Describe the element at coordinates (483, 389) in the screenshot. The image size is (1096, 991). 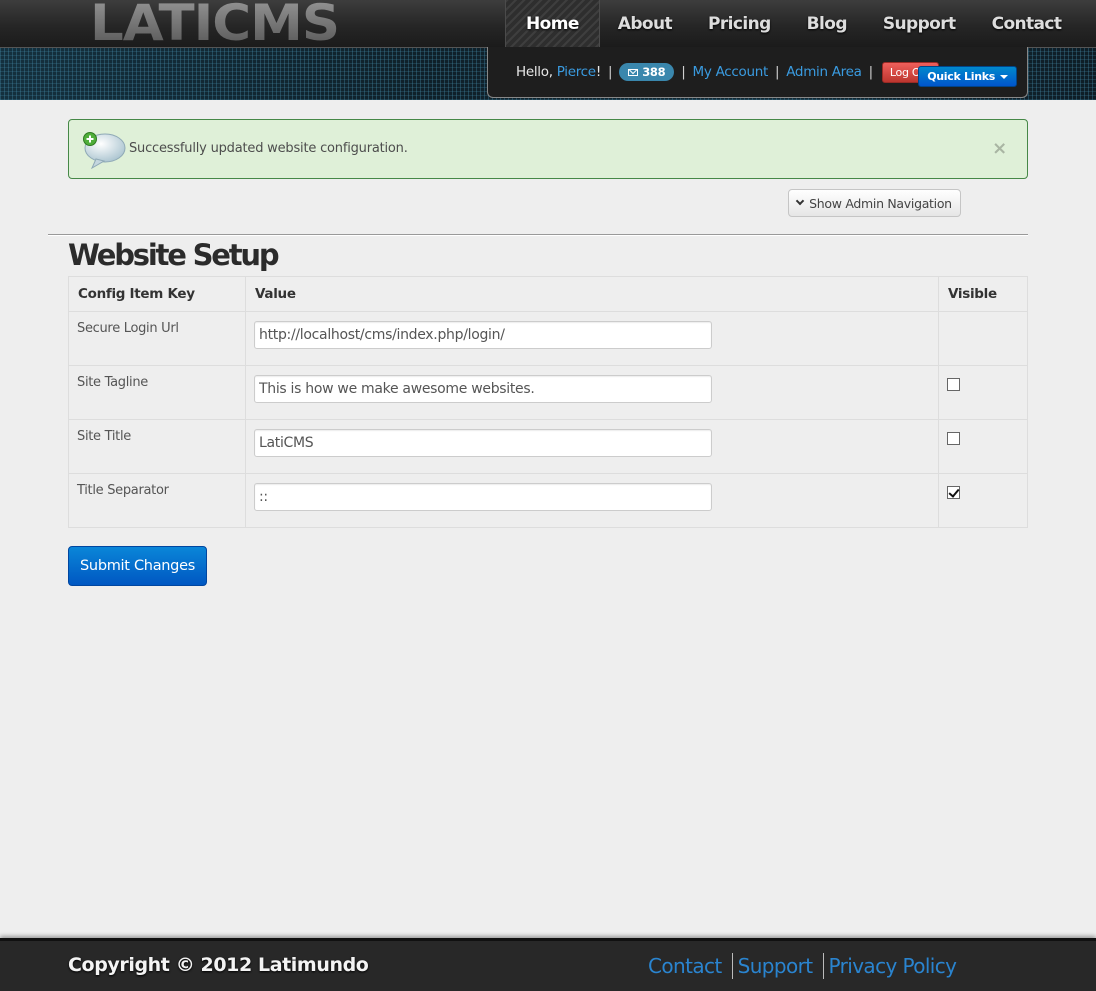
I see `site-tagline-input` at that location.